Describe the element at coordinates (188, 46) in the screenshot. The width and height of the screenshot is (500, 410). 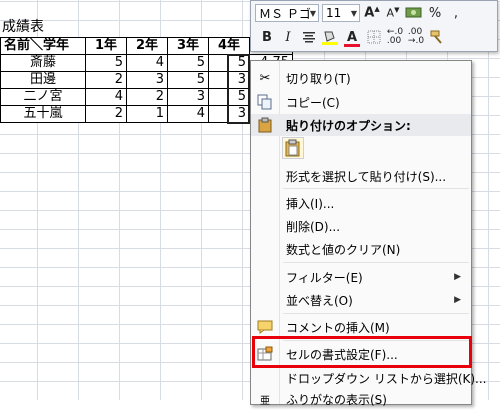
I see `header-cell: 3年` at that location.